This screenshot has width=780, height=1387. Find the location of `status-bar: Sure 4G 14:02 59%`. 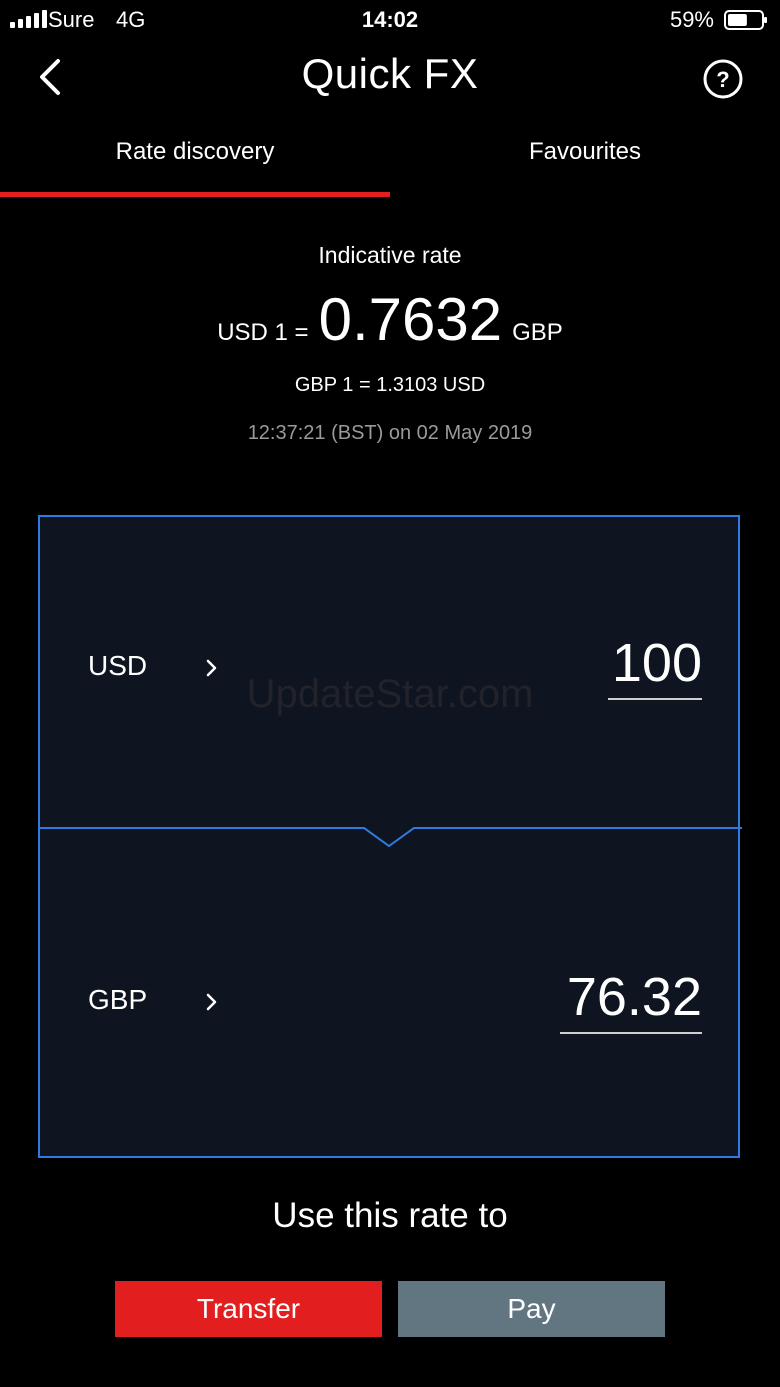

status-bar: Sure 4G 14:02 59% is located at coordinates (390, 20).